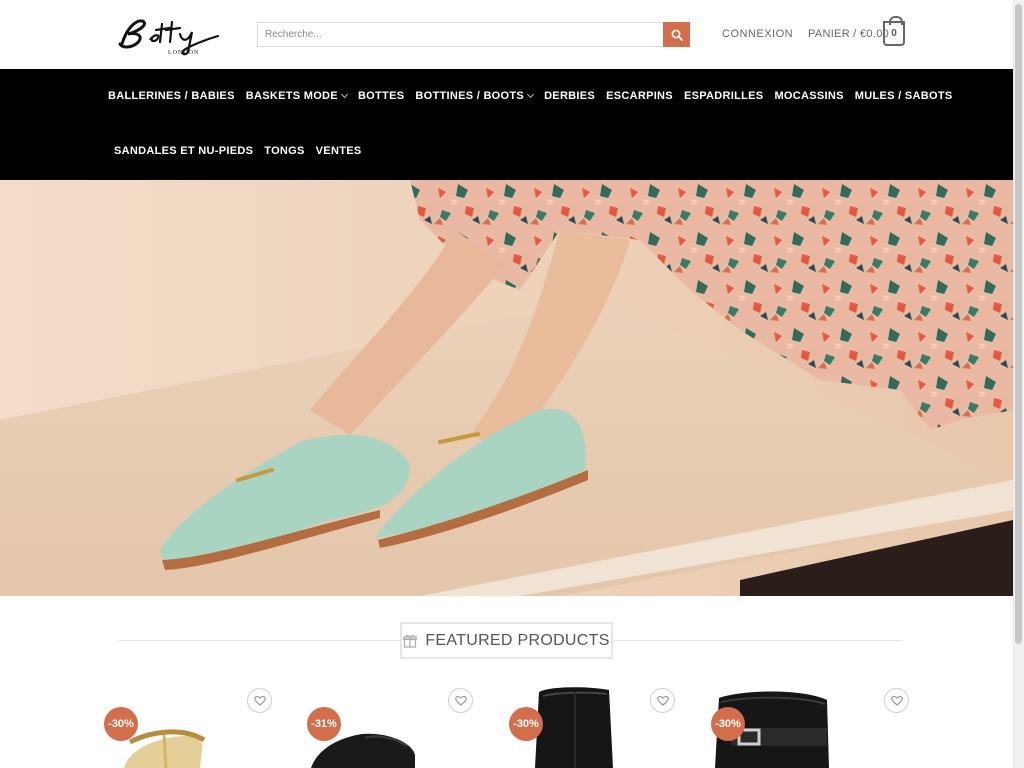 This screenshot has height=768, width=1024. What do you see at coordinates (758, 640) in the screenshot?
I see `section-divider-right` at bounding box center [758, 640].